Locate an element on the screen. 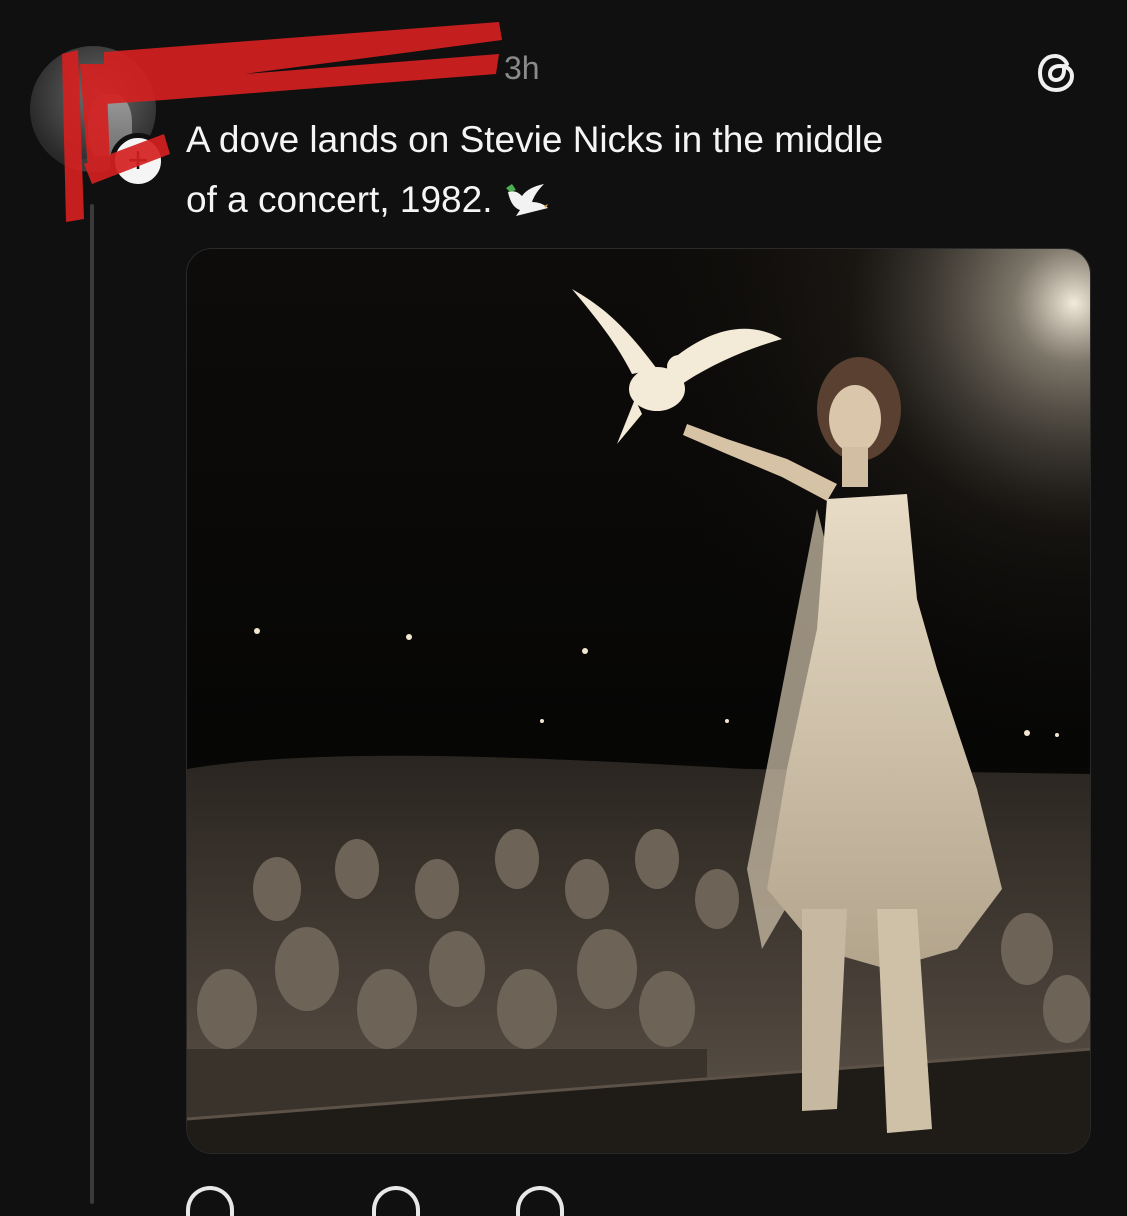 The height and width of the screenshot is (1216, 1127). threads-logo-icon is located at coordinates (1057, 73).